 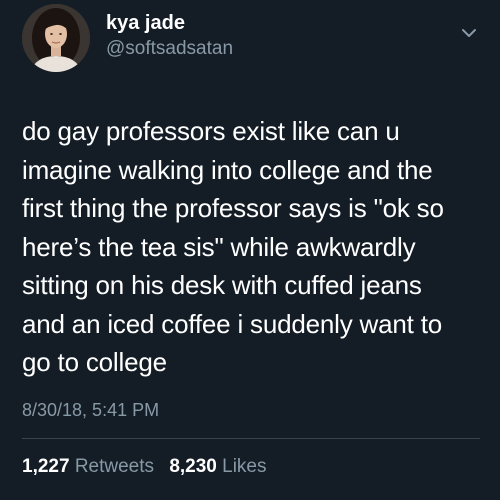 I want to click on profile-photo, so click(x=56, y=38).